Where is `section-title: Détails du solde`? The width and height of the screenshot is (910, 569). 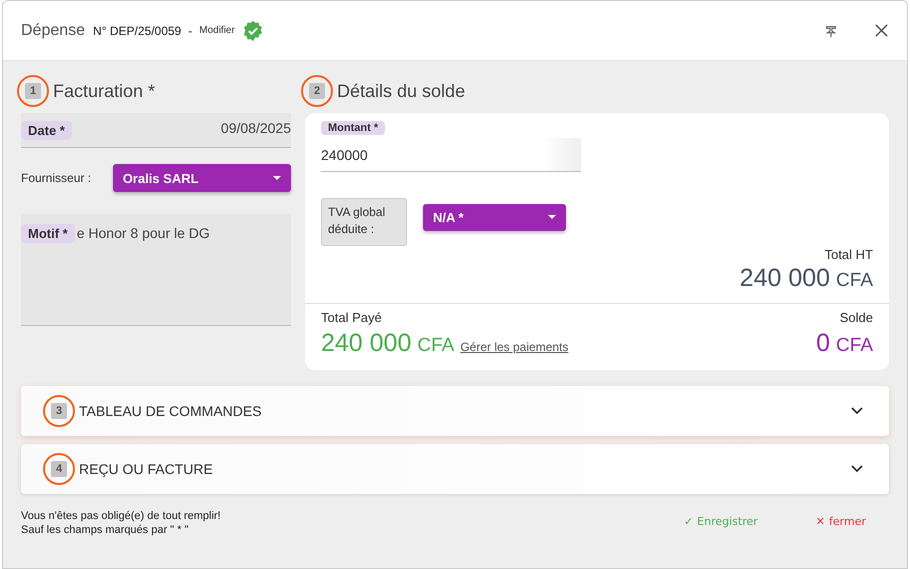 section-title: Détails du solde is located at coordinates (401, 91).